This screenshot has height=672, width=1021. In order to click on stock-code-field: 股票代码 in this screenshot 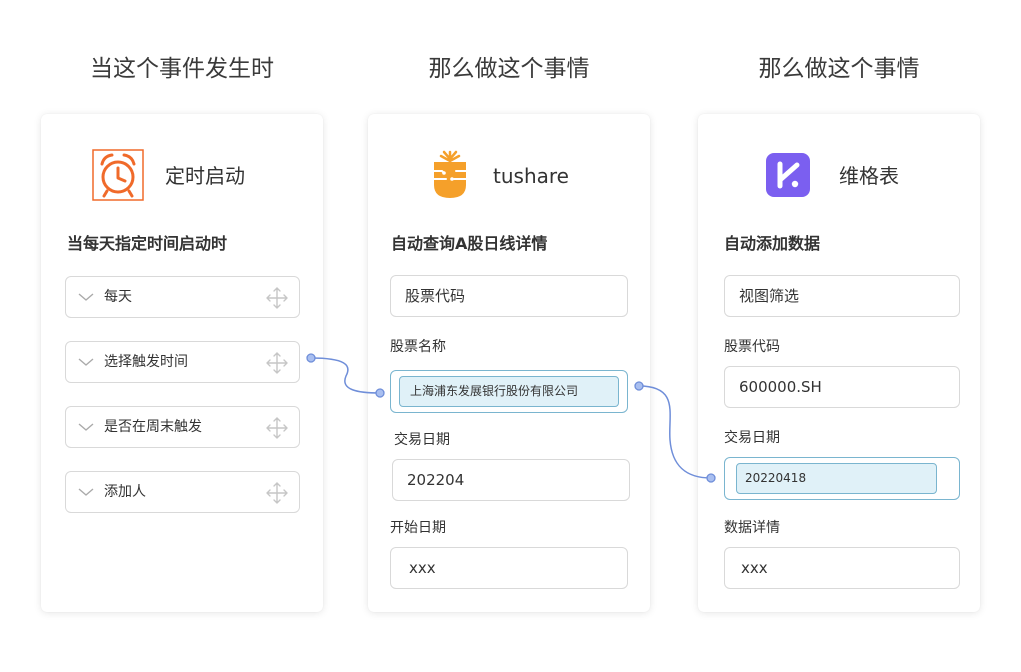, I will do `click(509, 296)`.